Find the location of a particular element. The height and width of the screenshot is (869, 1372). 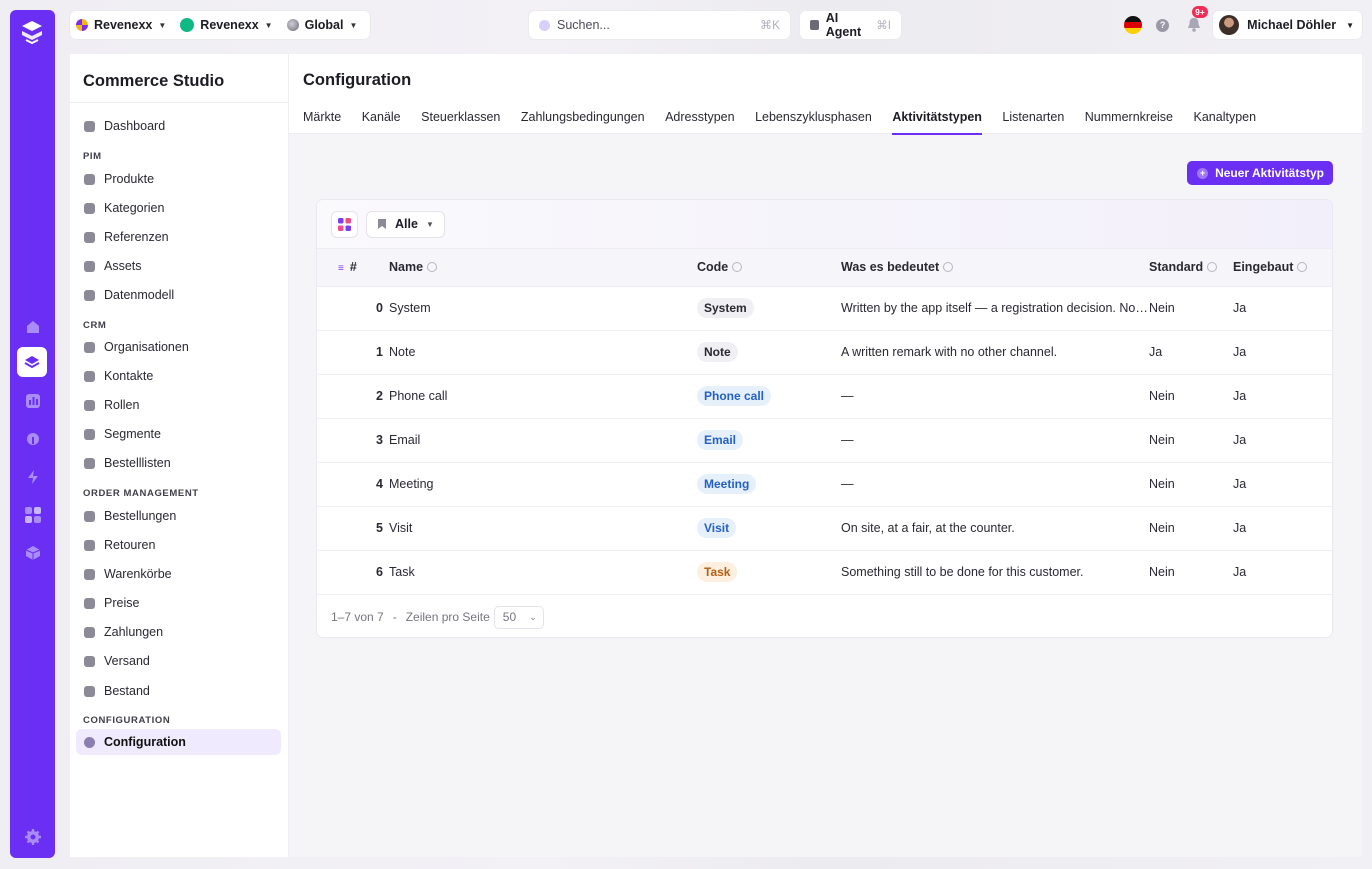

sidebar-item-dashboard: Dashboard is located at coordinates (178, 126).